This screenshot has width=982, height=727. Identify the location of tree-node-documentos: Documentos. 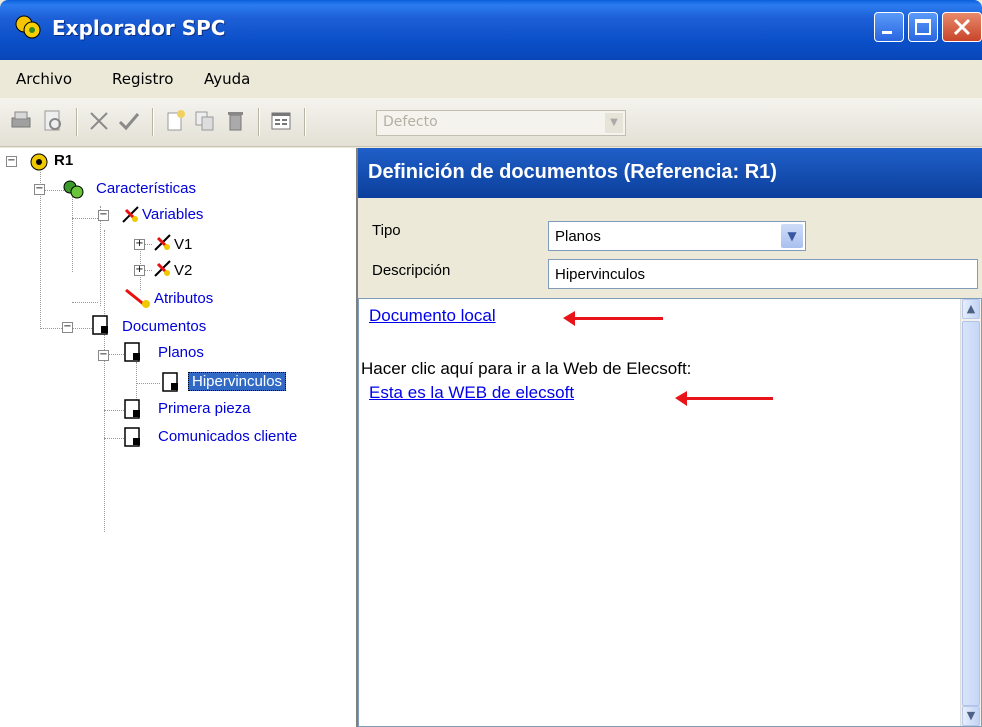
(164, 326).